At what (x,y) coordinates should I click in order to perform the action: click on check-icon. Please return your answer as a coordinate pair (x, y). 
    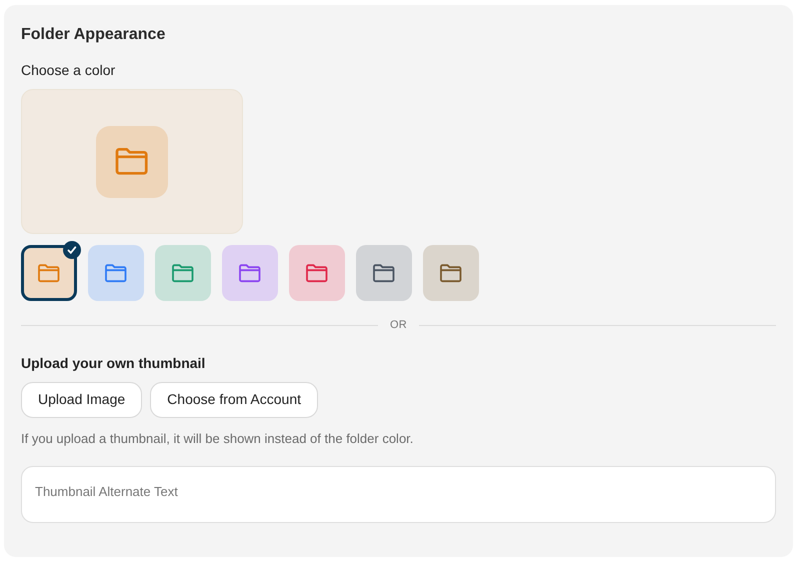
    Looking at the image, I should click on (72, 250).